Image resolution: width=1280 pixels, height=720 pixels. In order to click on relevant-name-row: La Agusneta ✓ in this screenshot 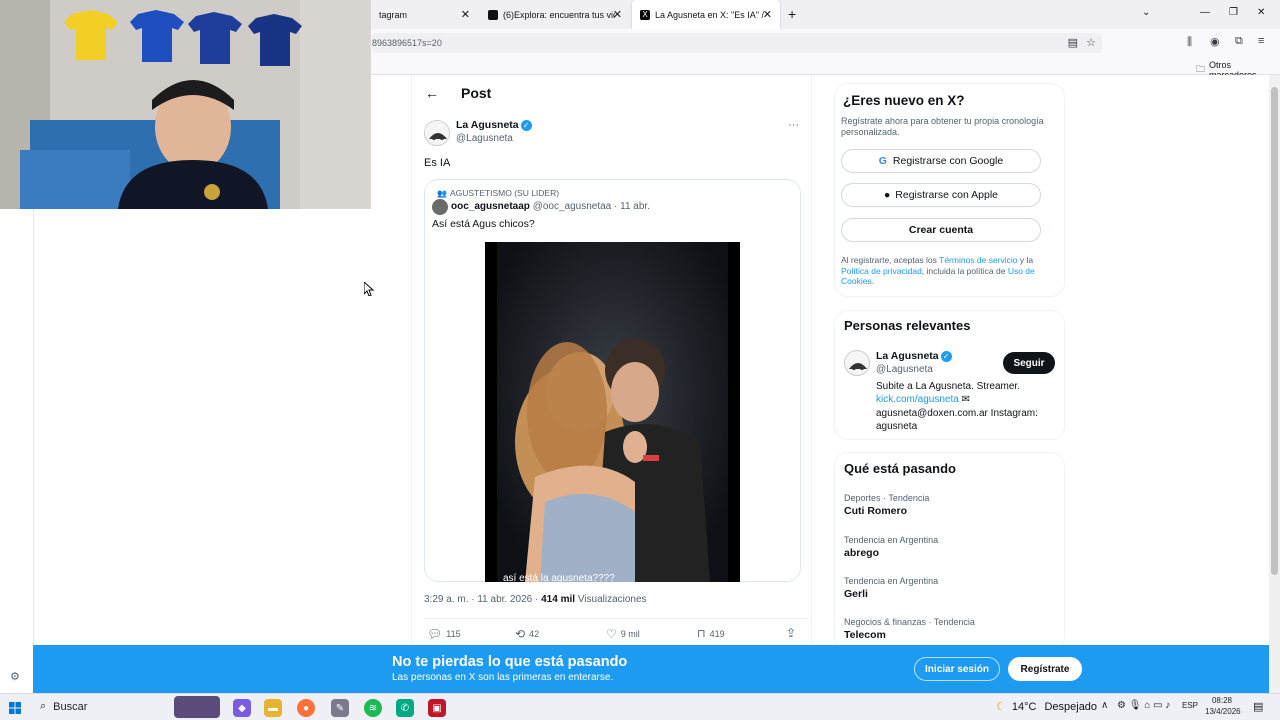, I will do `click(914, 356)`.